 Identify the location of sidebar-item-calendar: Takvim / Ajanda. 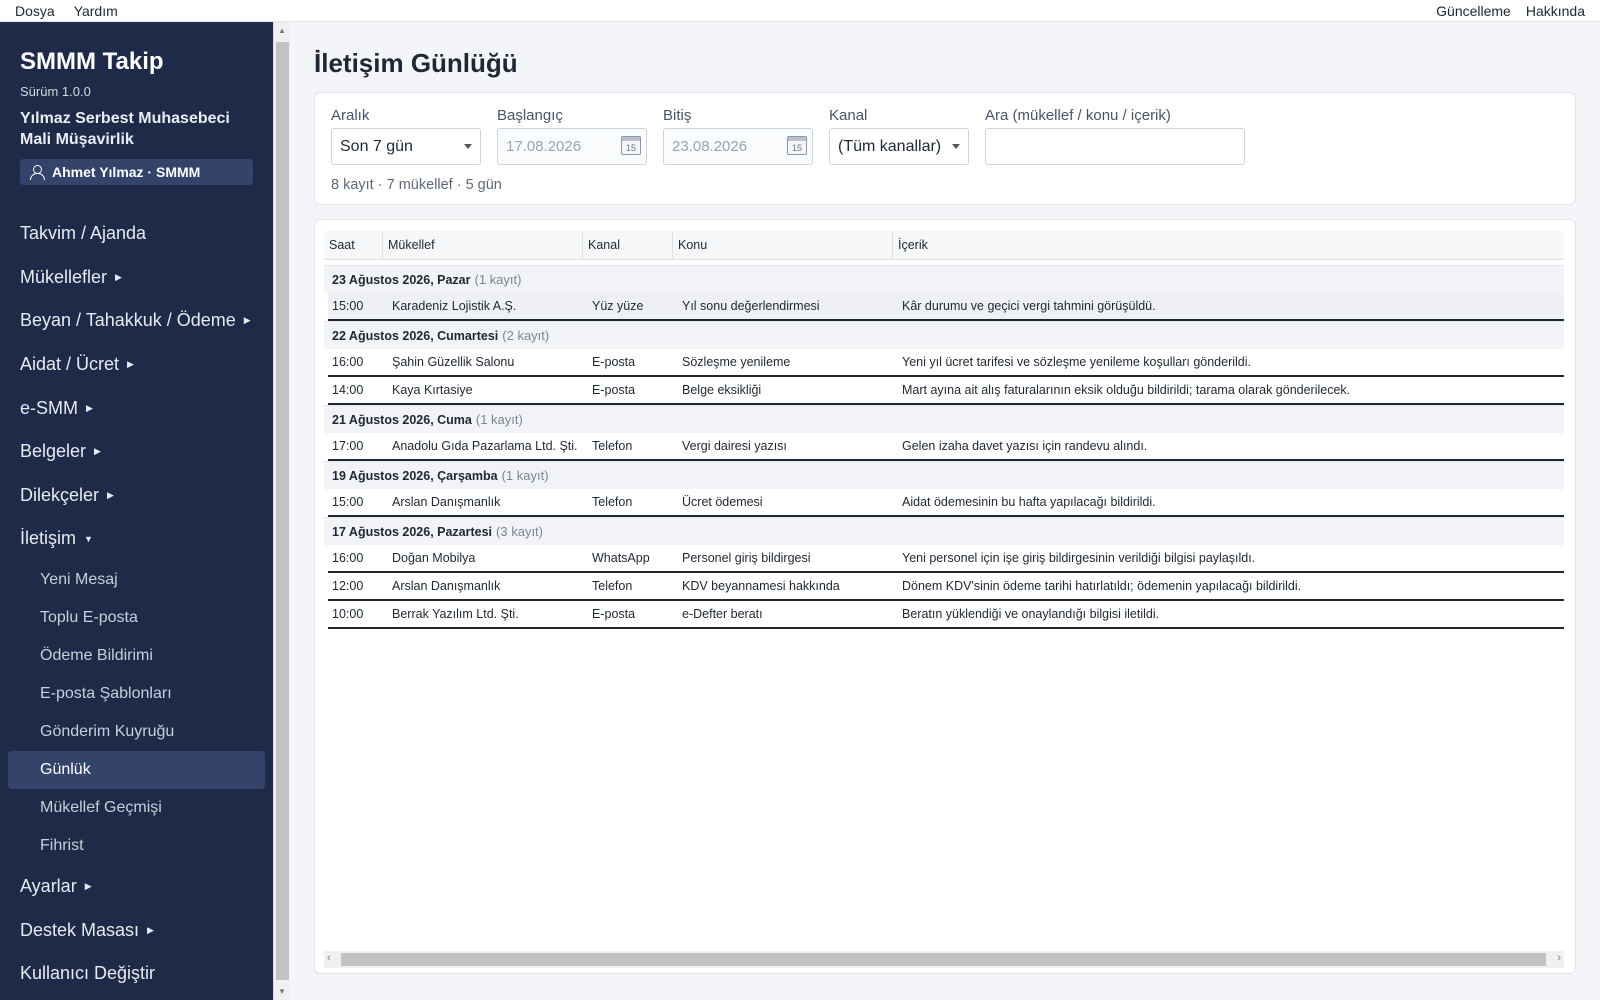
(136, 234).